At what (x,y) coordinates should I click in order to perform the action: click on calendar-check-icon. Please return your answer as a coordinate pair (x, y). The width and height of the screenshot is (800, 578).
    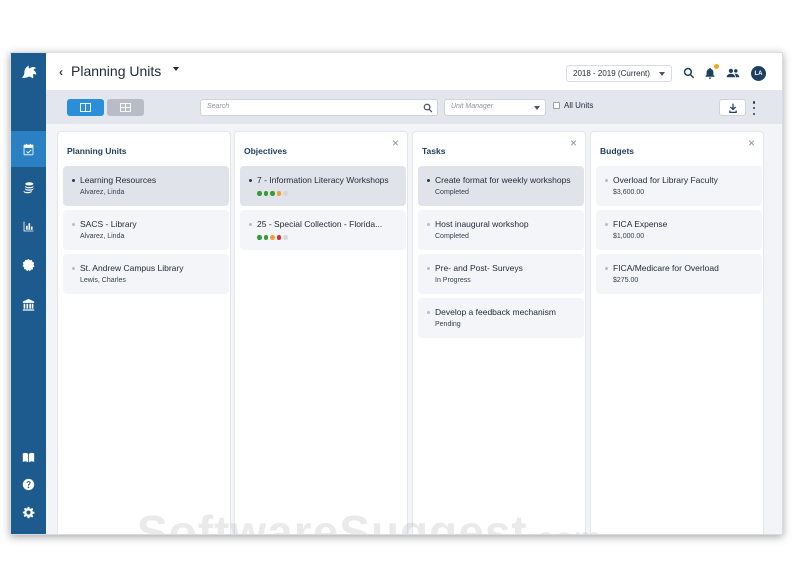
    Looking at the image, I should click on (28, 149).